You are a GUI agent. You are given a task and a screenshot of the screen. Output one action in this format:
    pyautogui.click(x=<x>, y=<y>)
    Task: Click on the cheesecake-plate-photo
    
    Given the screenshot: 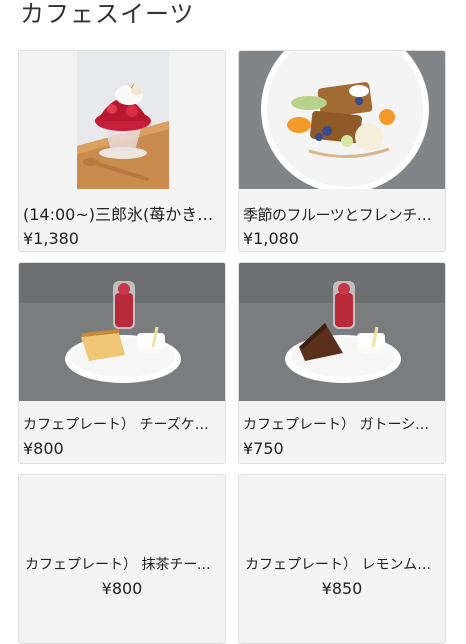 What is the action you would take?
    pyautogui.click(x=122, y=332)
    